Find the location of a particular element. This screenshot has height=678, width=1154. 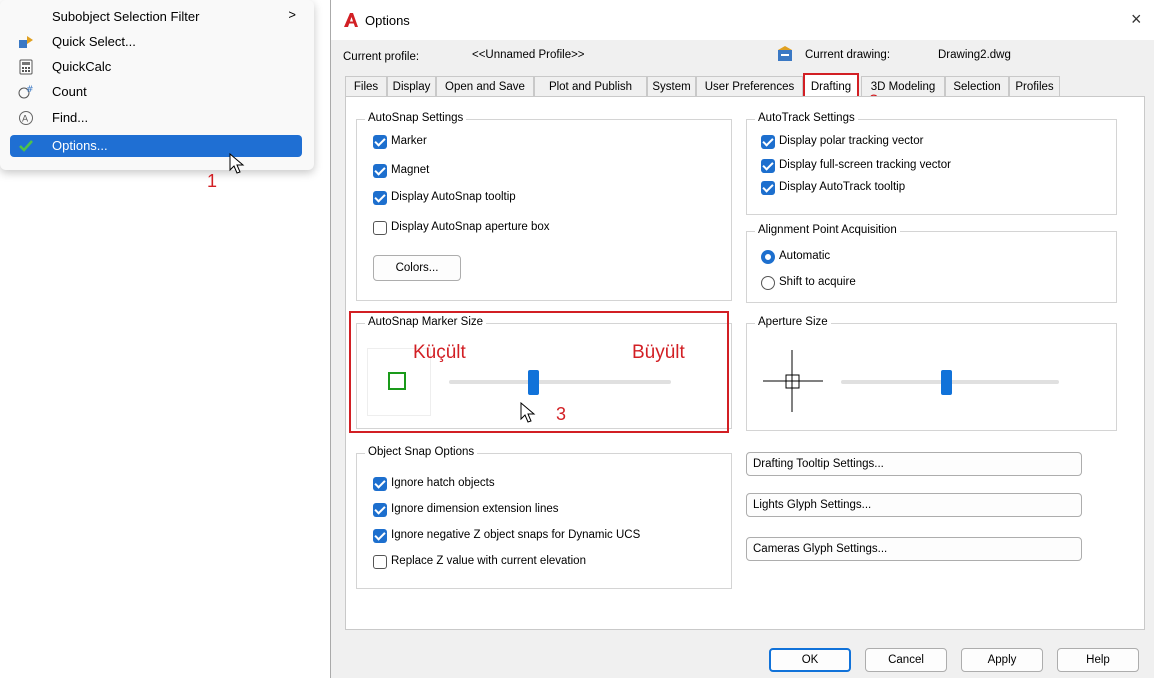

group-title: AutoTrack Settings is located at coordinates (806, 118).